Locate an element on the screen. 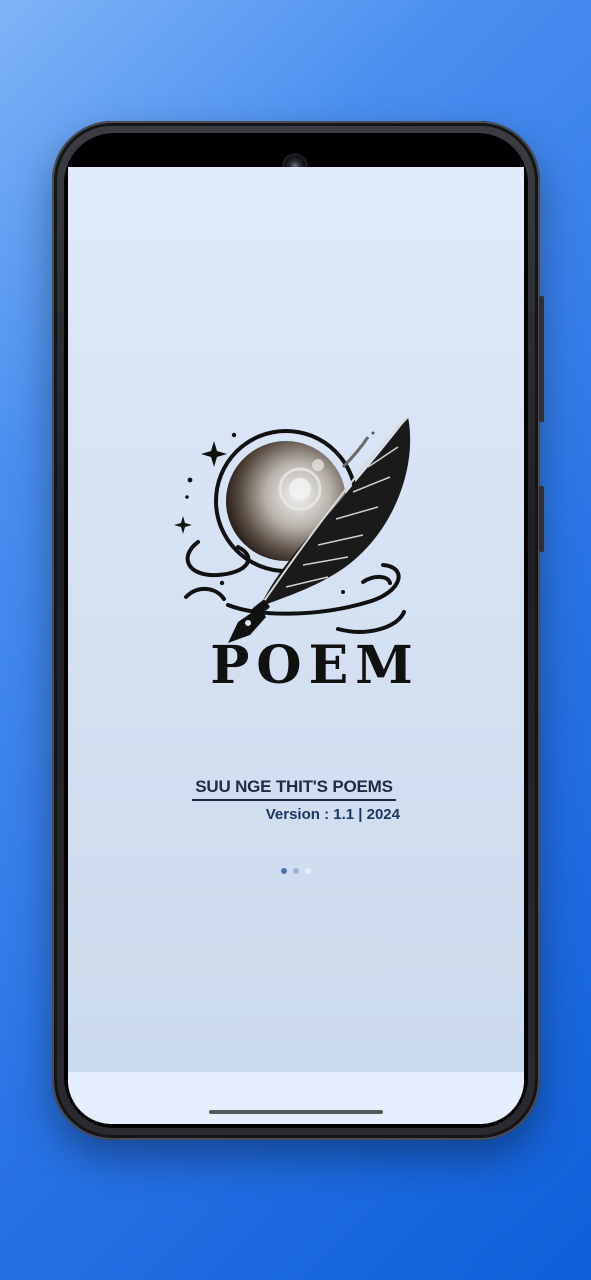 The width and height of the screenshot is (591, 1280). logo-wordmark: POEM is located at coordinates (315, 665).